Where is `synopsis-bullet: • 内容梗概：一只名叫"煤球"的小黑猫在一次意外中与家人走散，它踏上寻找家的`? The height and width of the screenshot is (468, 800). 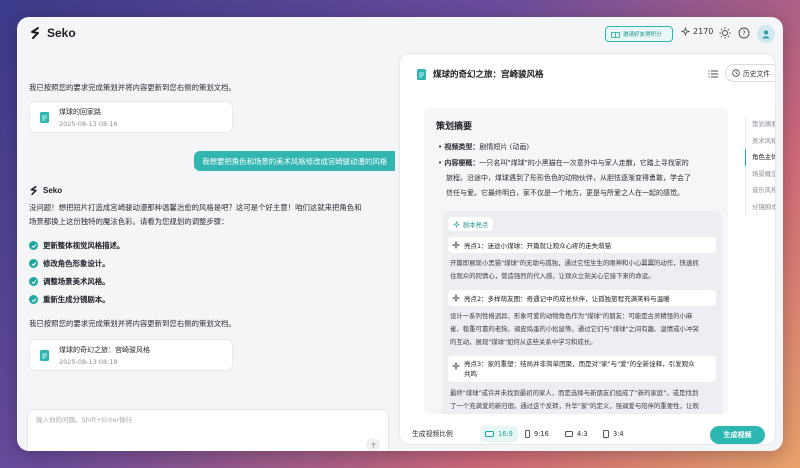
synopsis-bullet: • 内容梗概：一只名叫"煤球"的小黑猫在一次意外中与家人走散，它踏上寻找家的 is located at coordinates (563, 163).